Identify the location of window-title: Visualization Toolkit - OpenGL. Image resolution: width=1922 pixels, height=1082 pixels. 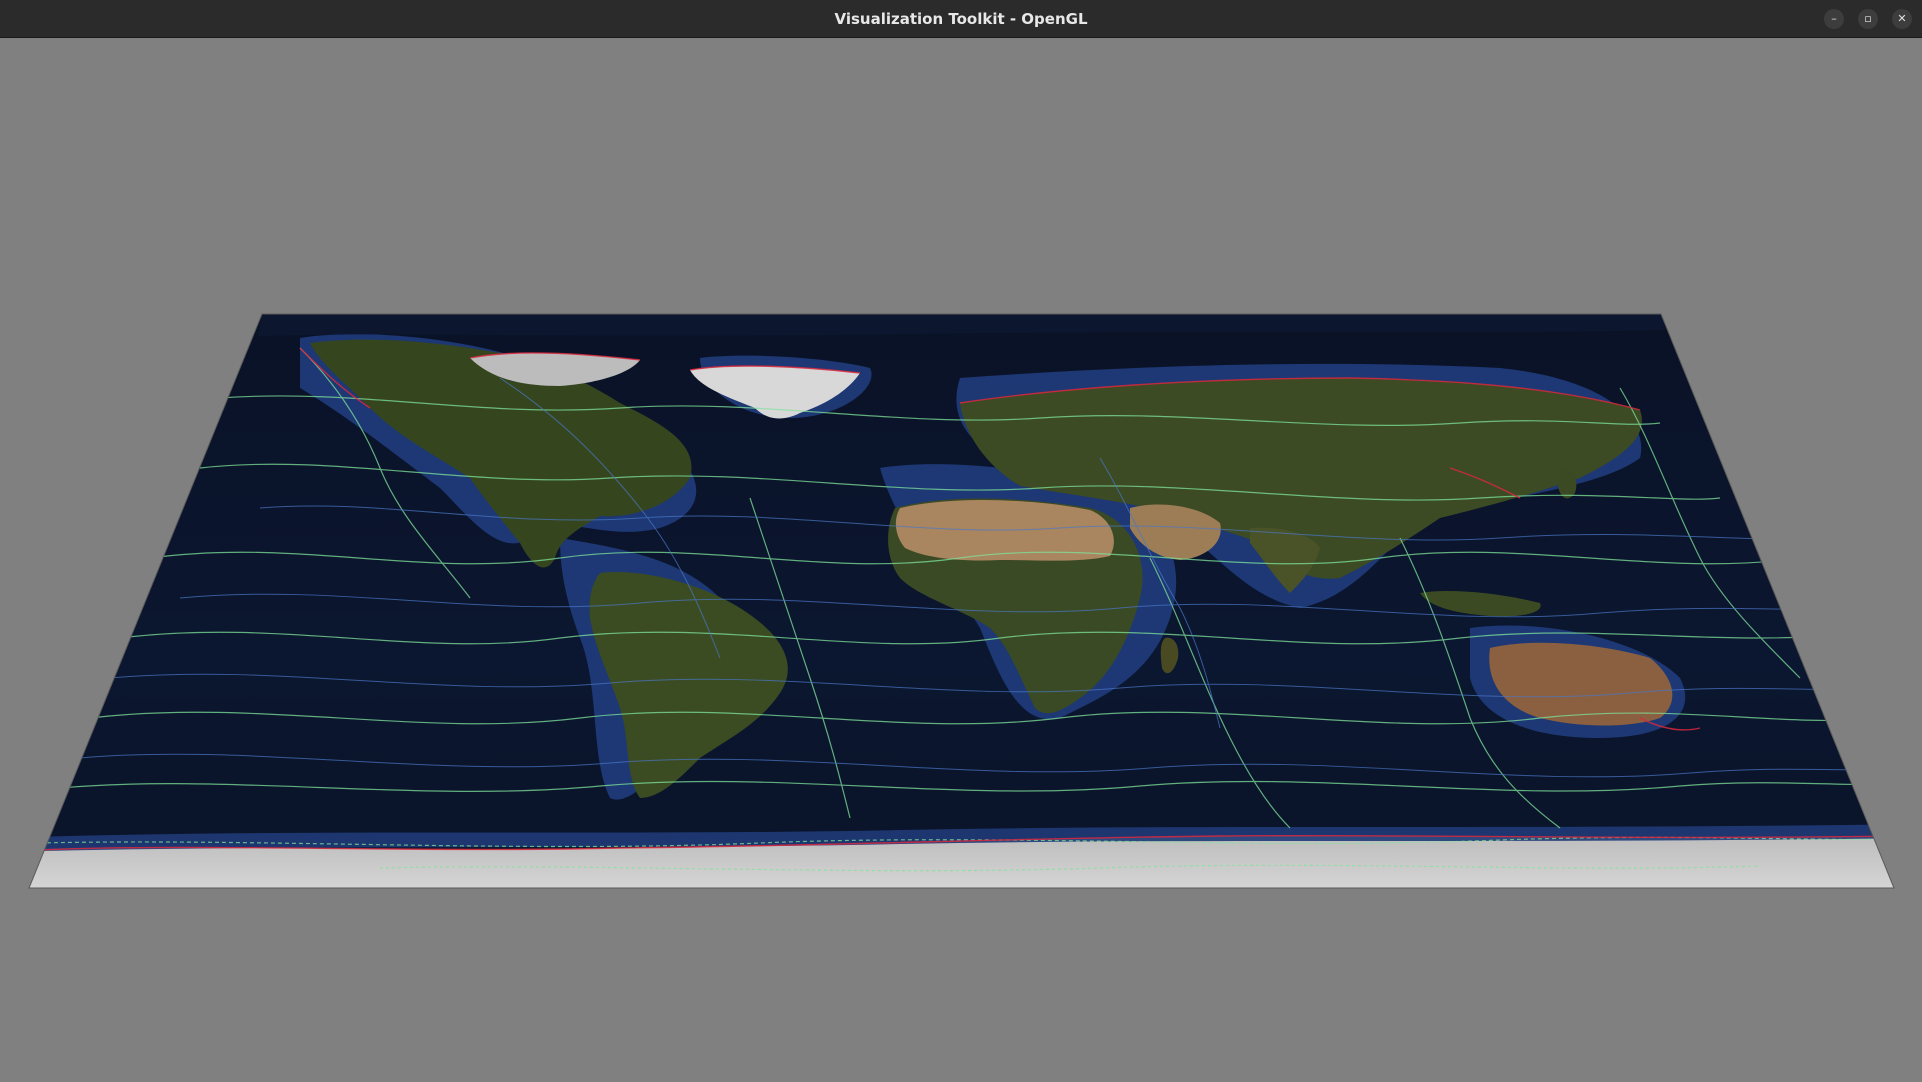
(961, 19).